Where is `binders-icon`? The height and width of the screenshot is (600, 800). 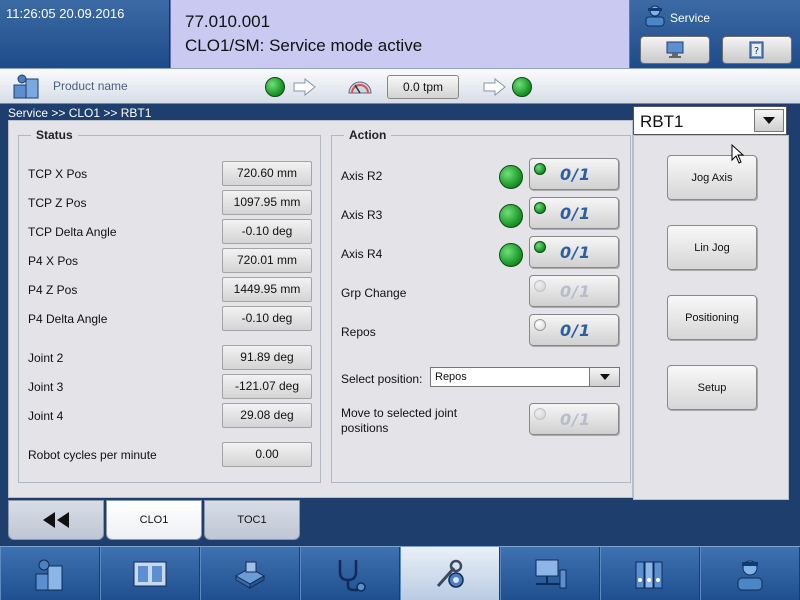
binders-icon is located at coordinates (649, 575).